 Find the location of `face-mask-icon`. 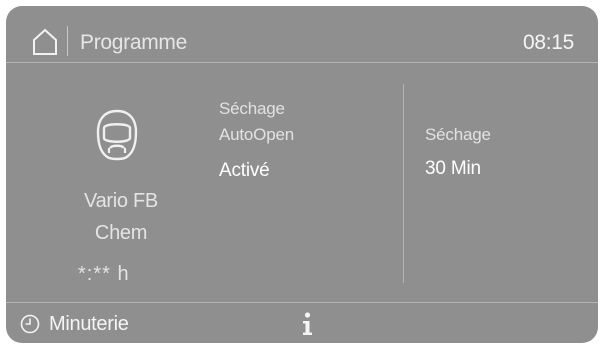

face-mask-icon is located at coordinates (117, 135).